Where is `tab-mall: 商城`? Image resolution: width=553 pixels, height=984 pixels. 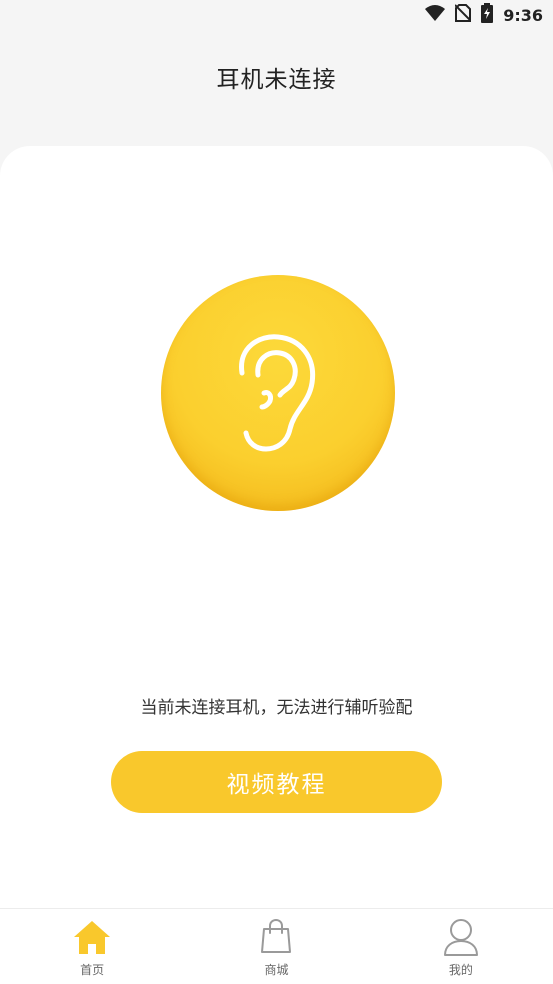 tab-mall: 商城 is located at coordinates (276, 946).